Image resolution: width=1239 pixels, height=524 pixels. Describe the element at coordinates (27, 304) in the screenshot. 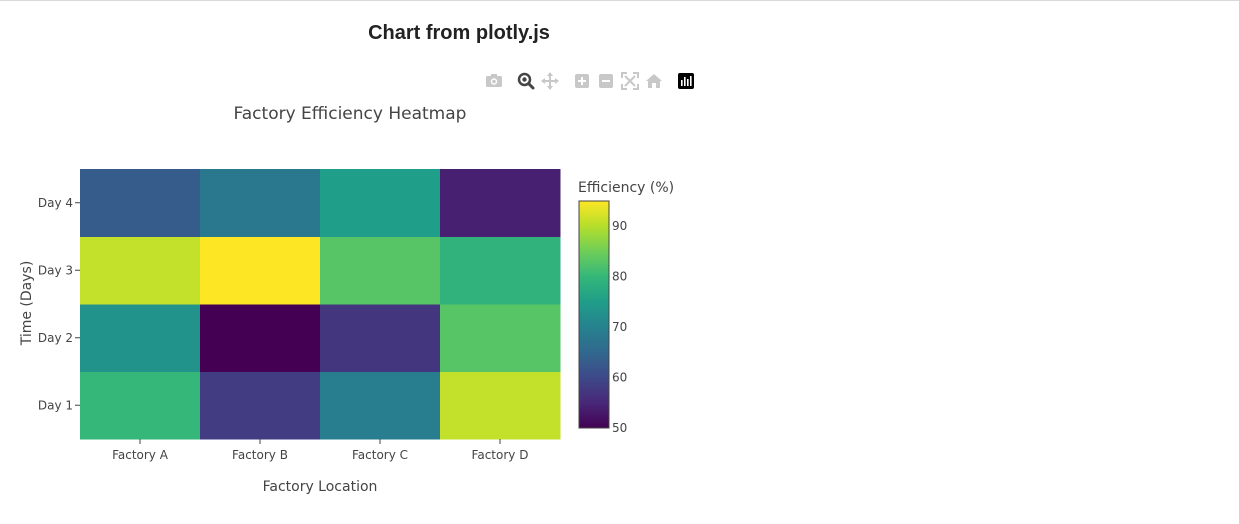

I see `y-axis-title: Time (Days)` at that location.